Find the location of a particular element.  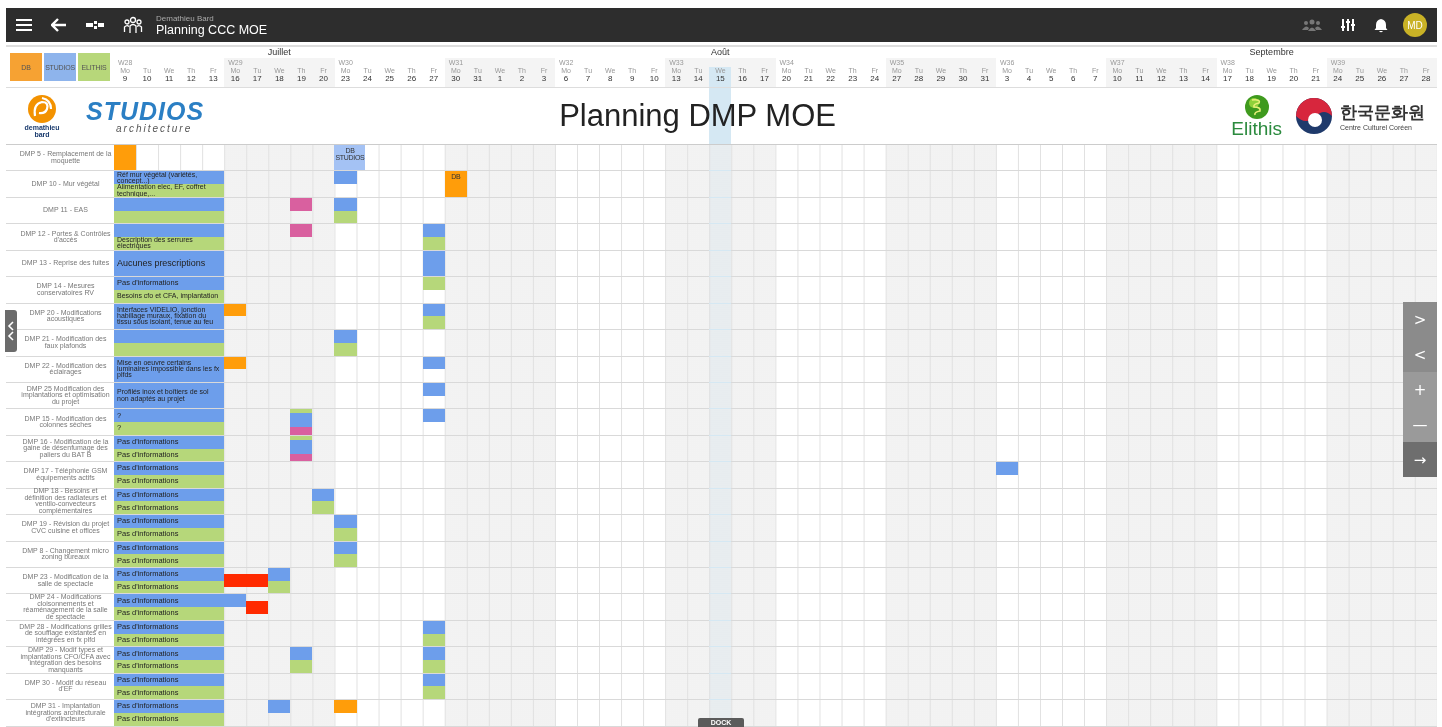

organization-name: Demathieu Bard is located at coordinates (185, 18).